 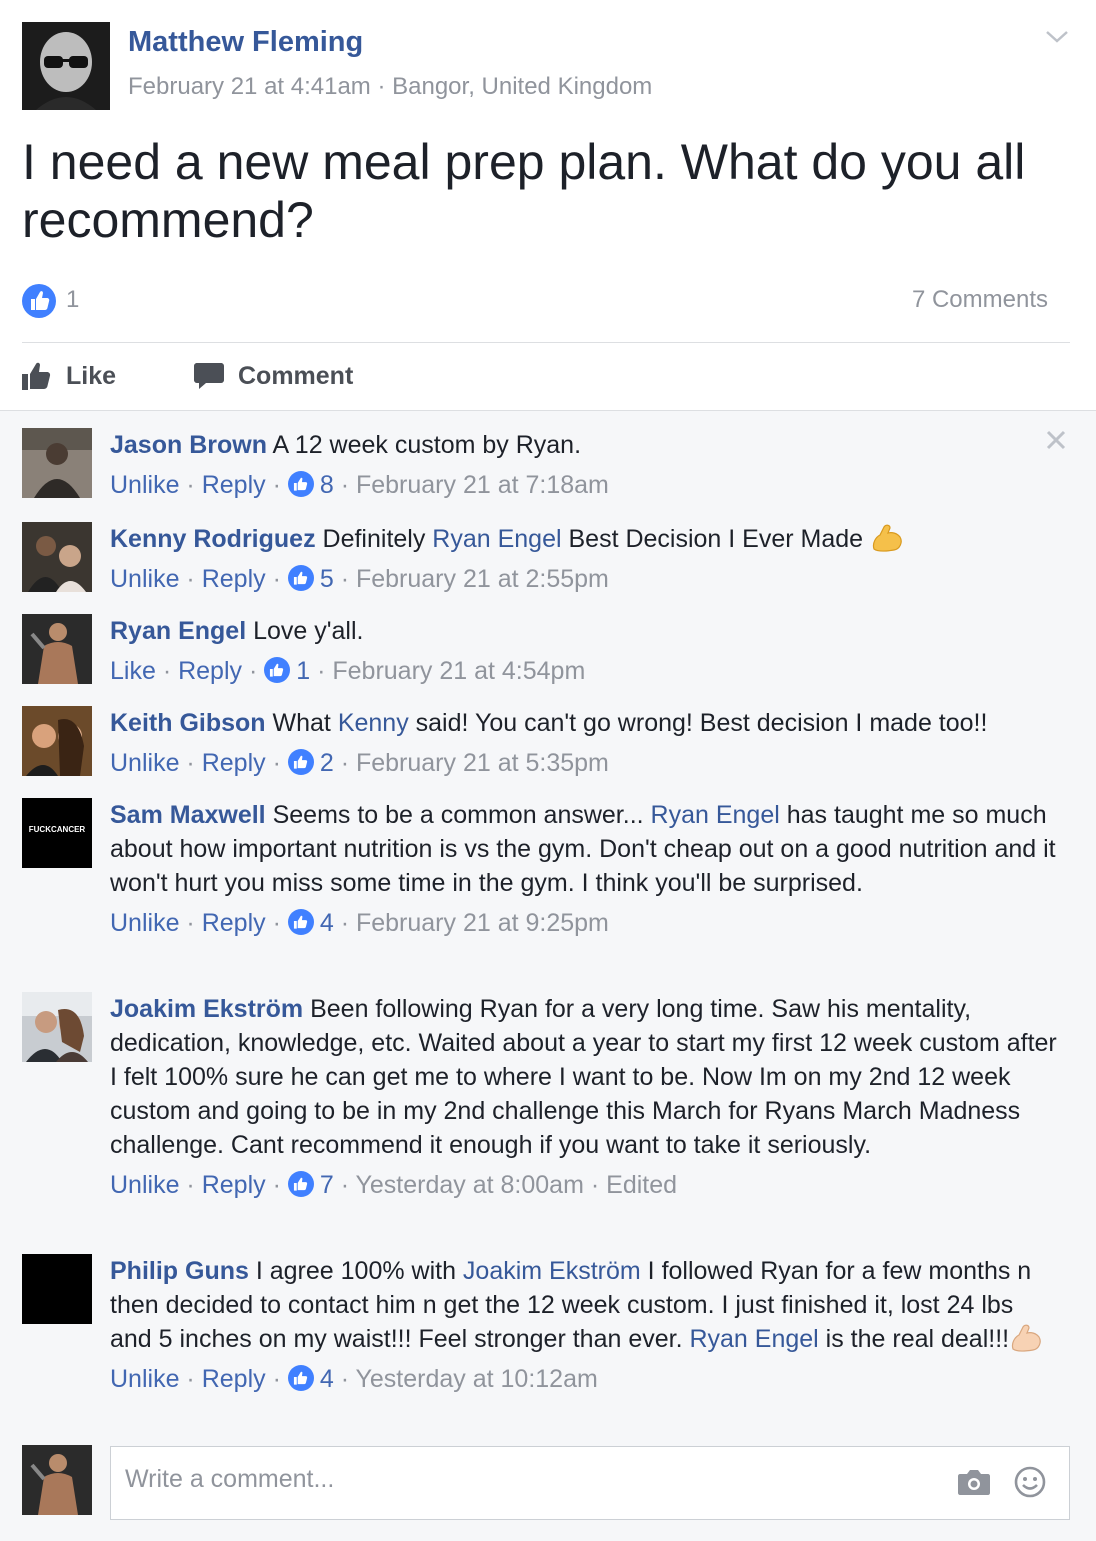 What do you see at coordinates (213, 539) in the screenshot?
I see `commenter-name: Kenny Rodriguez` at bounding box center [213, 539].